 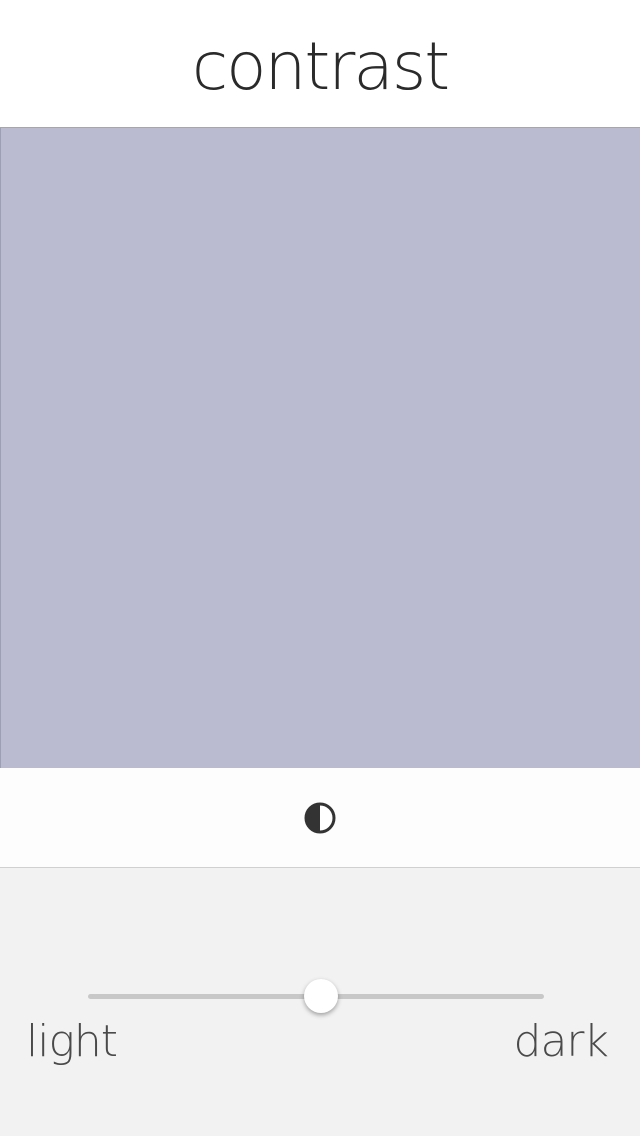 I want to click on slider-thumb, so click(x=320, y=996).